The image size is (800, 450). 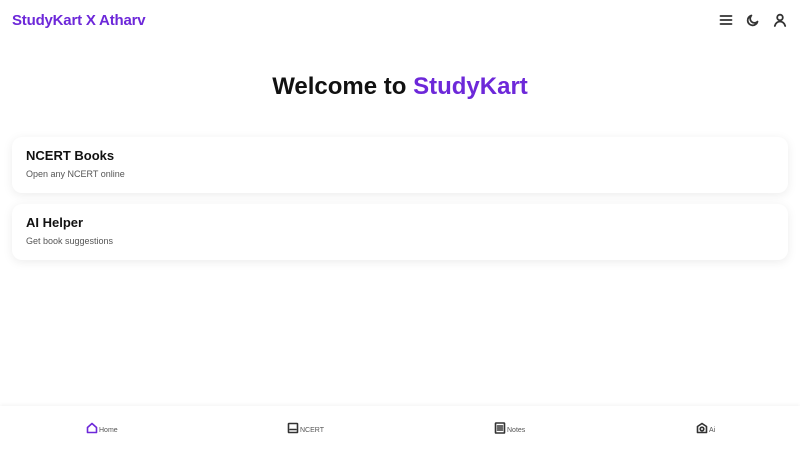 What do you see at coordinates (312, 430) in the screenshot?
I see `nav-label: NCERT` at bounding box center [312, 430].